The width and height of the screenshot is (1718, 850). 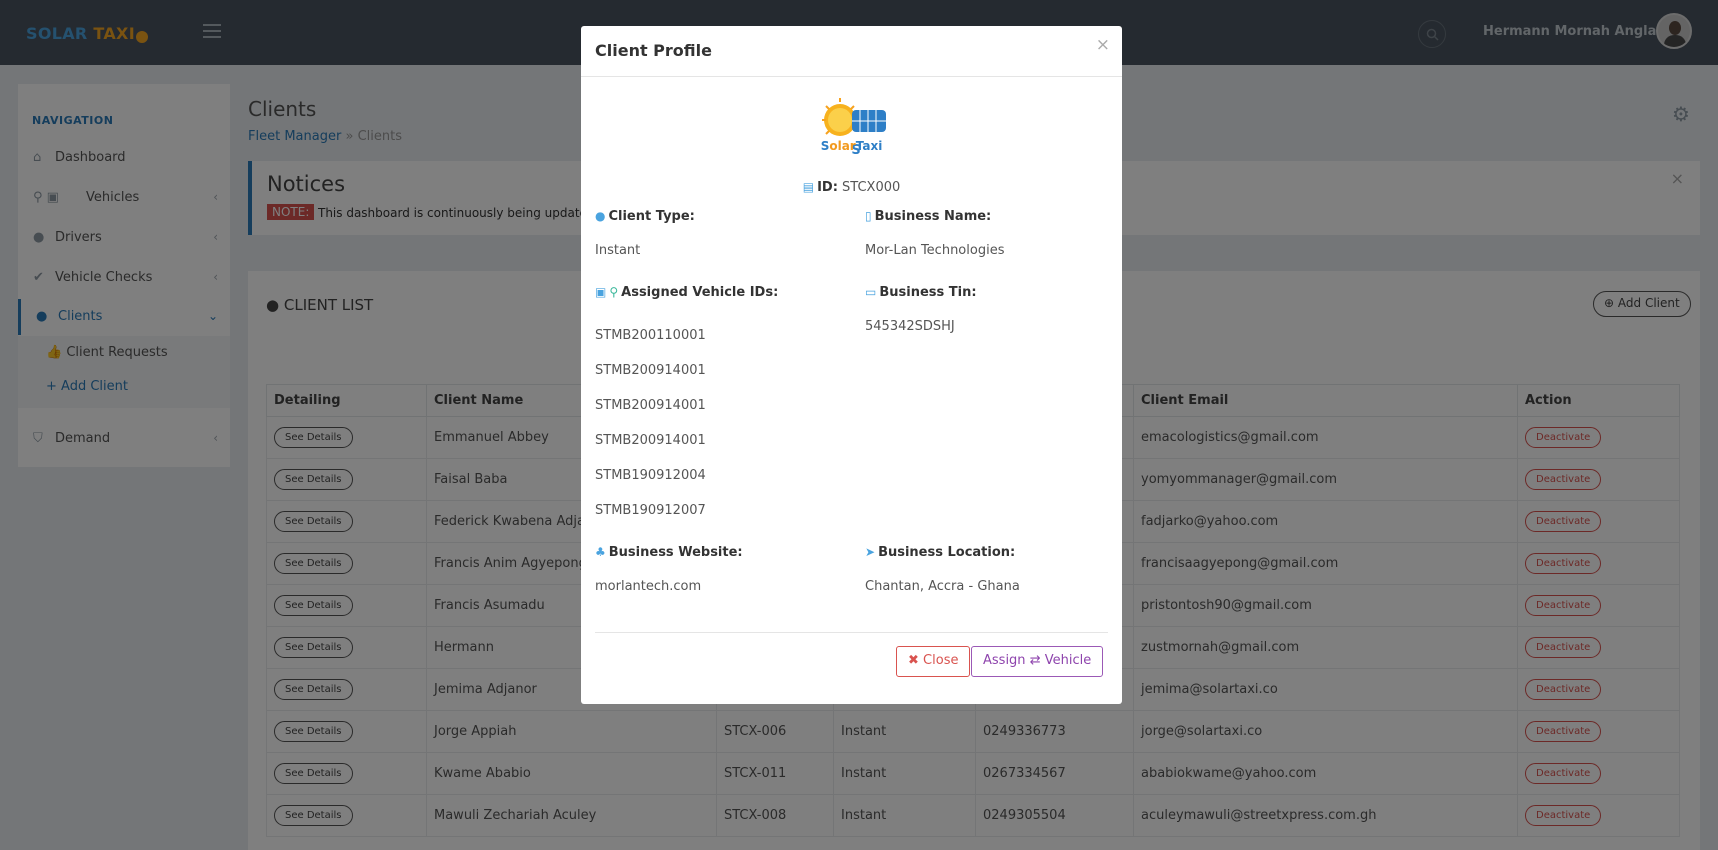 What do you see at coordinates (870, 552) in the screenshot?
I see `location-arrow-icon: ➤` at bounding box center [870, 552].